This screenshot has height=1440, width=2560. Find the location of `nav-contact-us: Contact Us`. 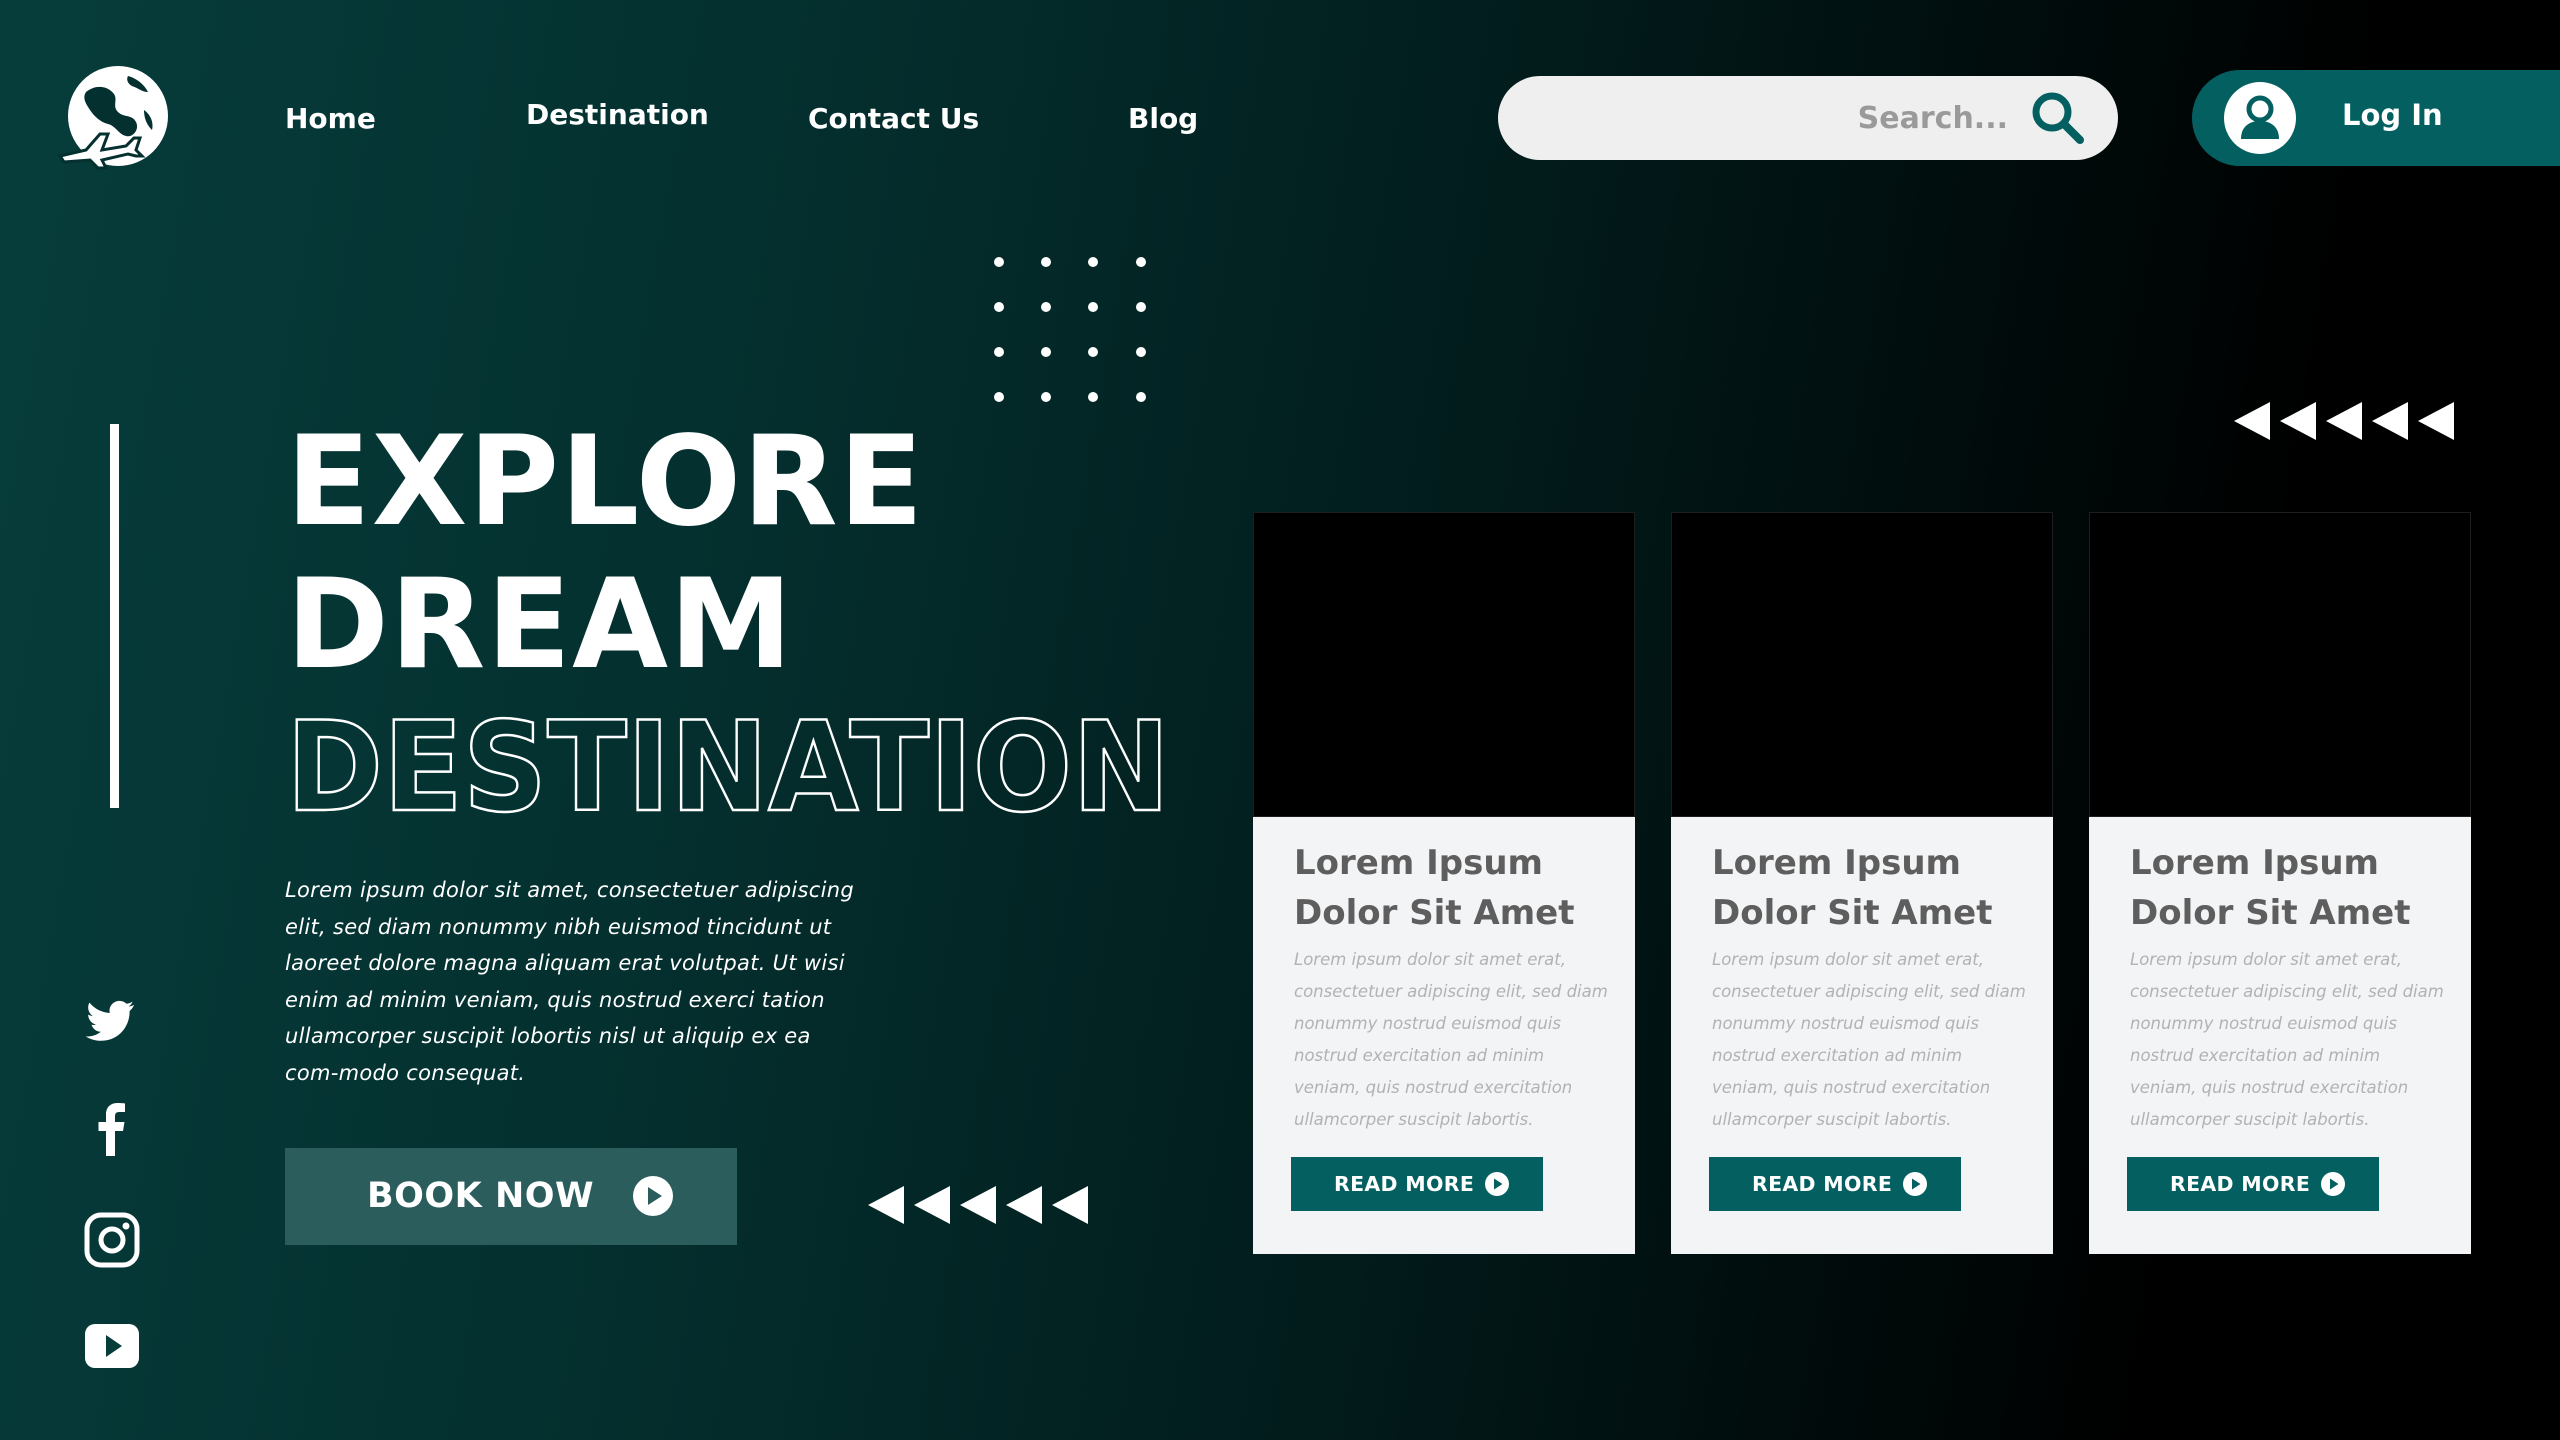

nav-contact-us: Contact Us is located at coordinates (893, 118).